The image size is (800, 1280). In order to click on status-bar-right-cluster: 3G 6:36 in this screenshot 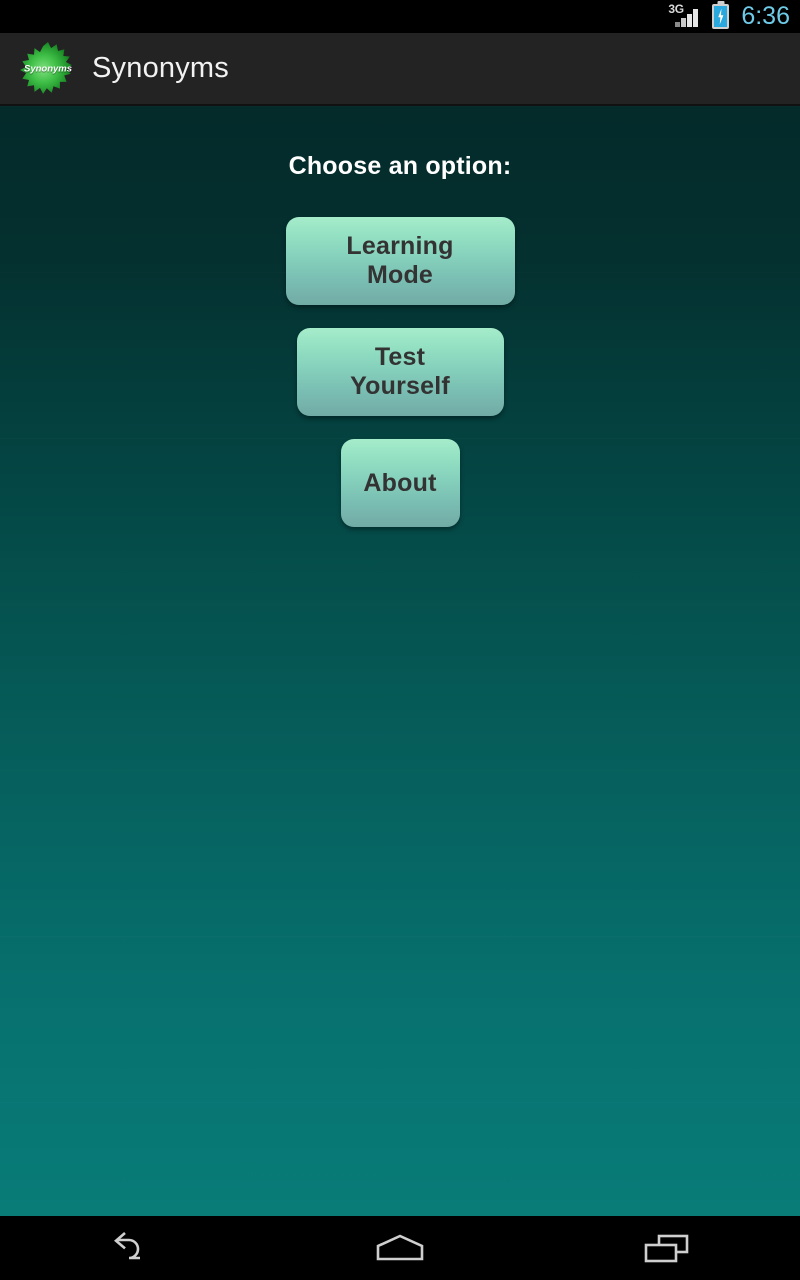, I will do `click(729, 16)`.